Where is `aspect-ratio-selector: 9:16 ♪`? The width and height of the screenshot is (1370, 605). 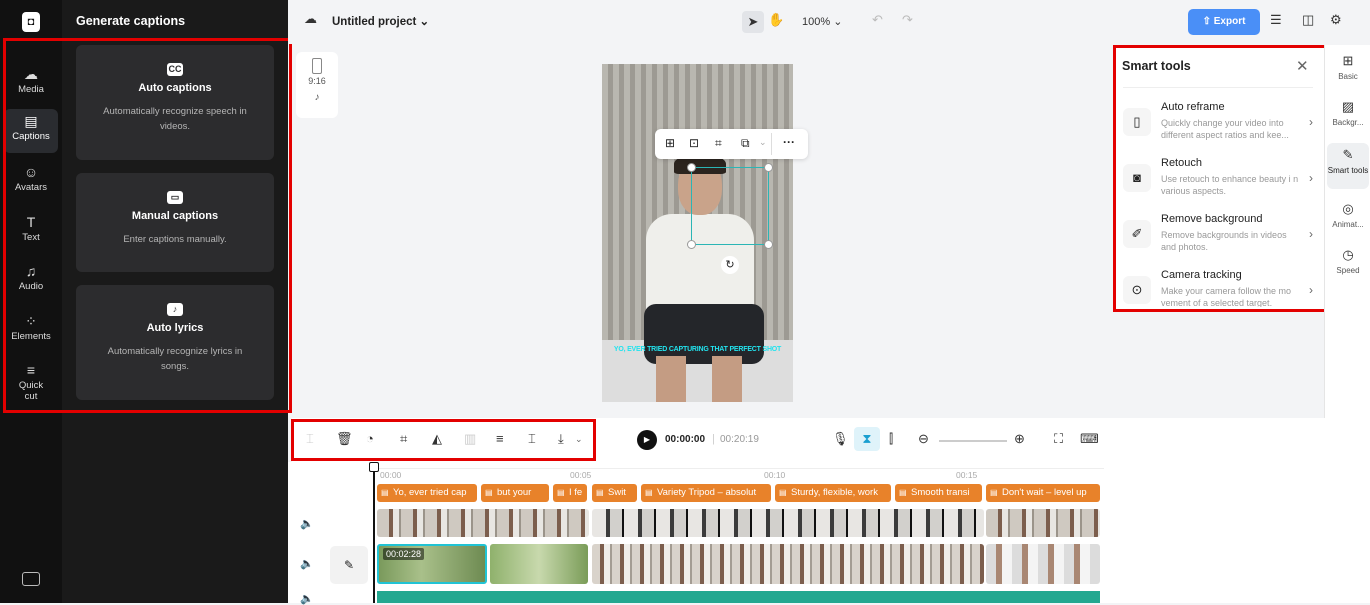
aspect-ratio-selector: 9:16 ♪ is located at coordinates (317, 85).